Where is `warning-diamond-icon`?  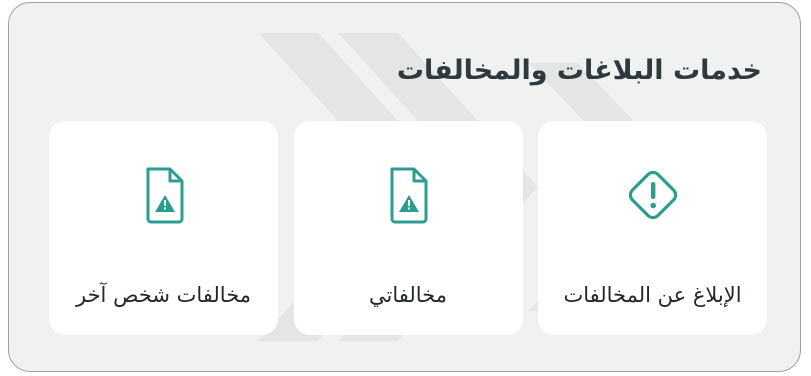 warning-diamond-icon is located at coordinates (653, 195).